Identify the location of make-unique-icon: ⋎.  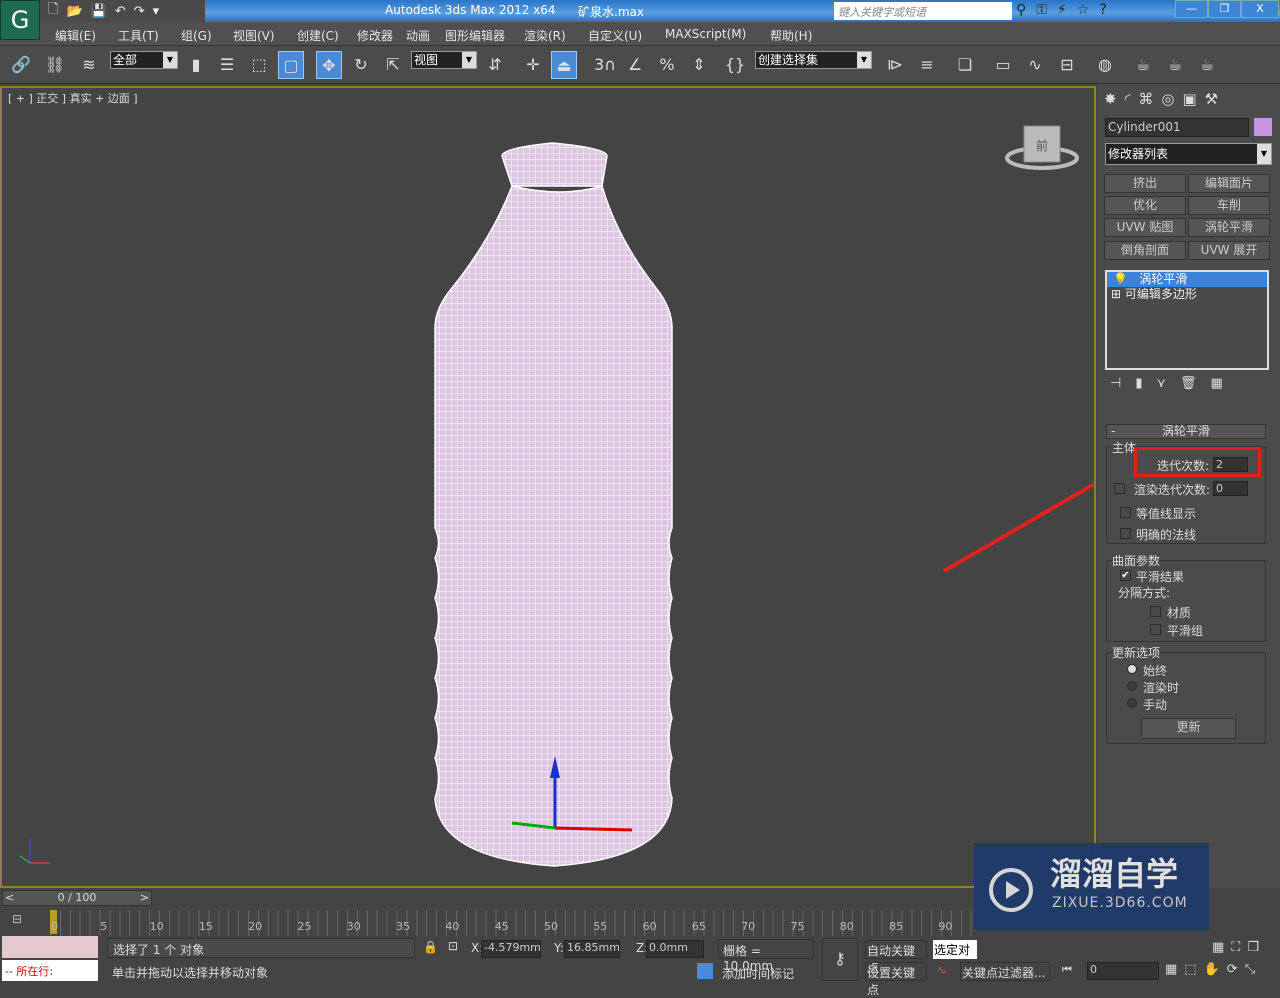
(1161, 383).